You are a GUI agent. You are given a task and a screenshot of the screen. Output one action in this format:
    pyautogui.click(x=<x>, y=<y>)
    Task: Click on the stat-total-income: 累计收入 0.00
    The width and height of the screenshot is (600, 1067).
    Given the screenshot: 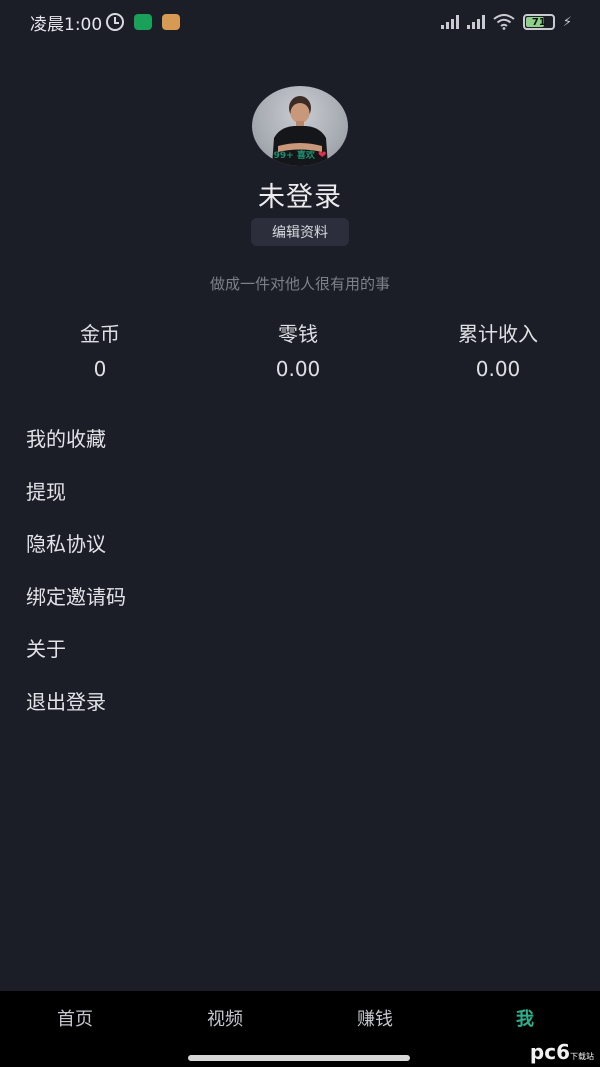 What is the action you would take?
    pyautogui.click(x=498, y=349)
    